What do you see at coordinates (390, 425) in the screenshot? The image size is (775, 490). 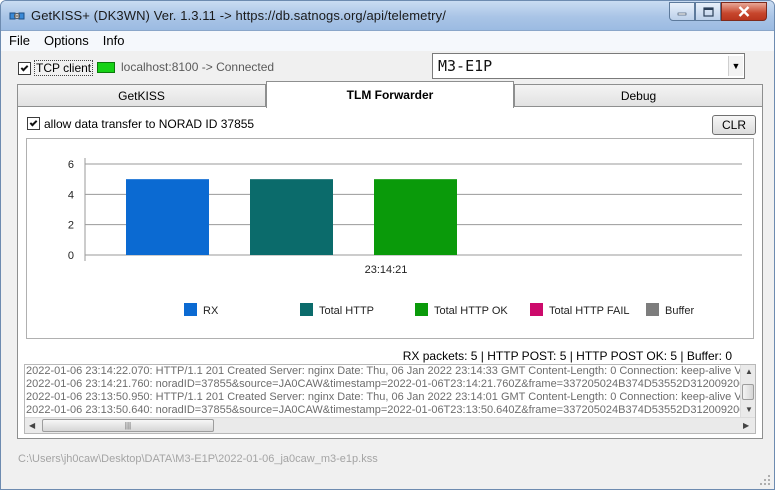 I see `log-horizontal-scrollbar: ◀ ||| ▶` at bounding box center [390, 425].